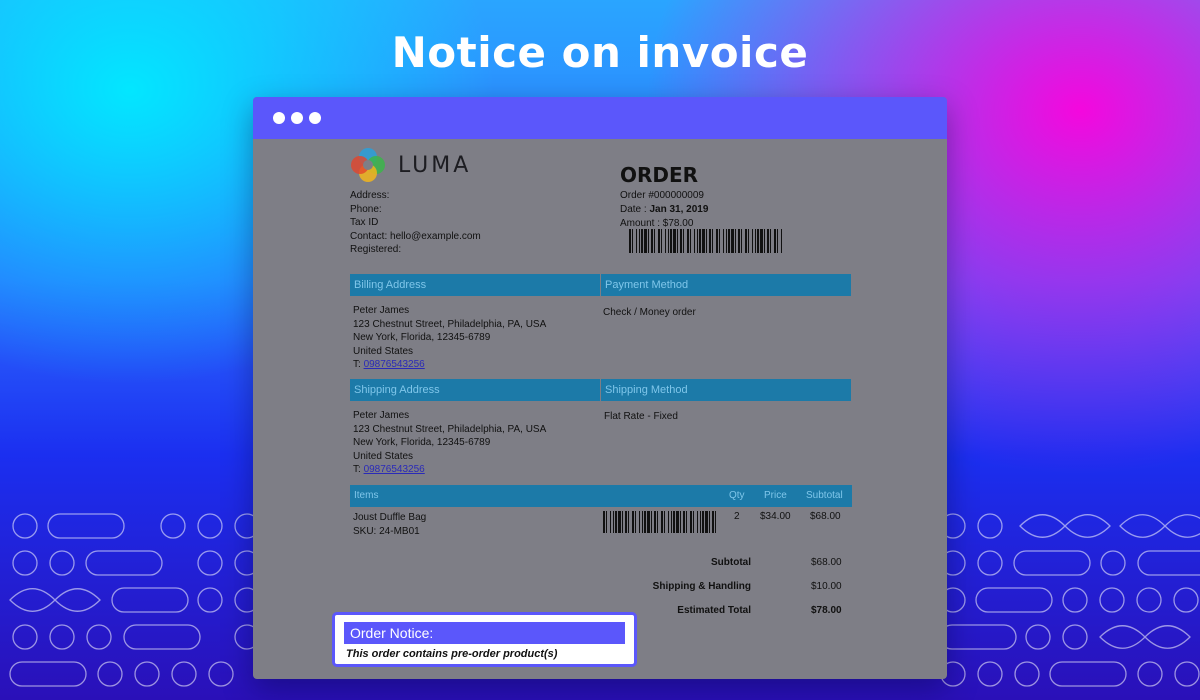 This screenshot has height=700, width=1200. Describe the element at coordinates (737, 495) in the screenshot. I see `qty-col-header: Qty` at that location.